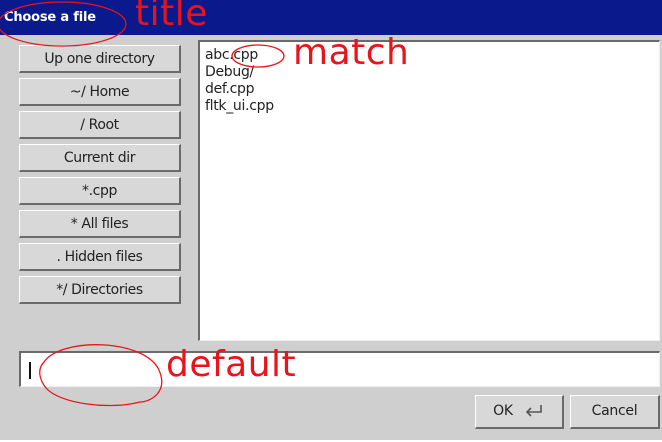  What do you see at coordinates (519, 412) in the screenshot?
I see `ok-button: OK` at bounding box center [519, 412].